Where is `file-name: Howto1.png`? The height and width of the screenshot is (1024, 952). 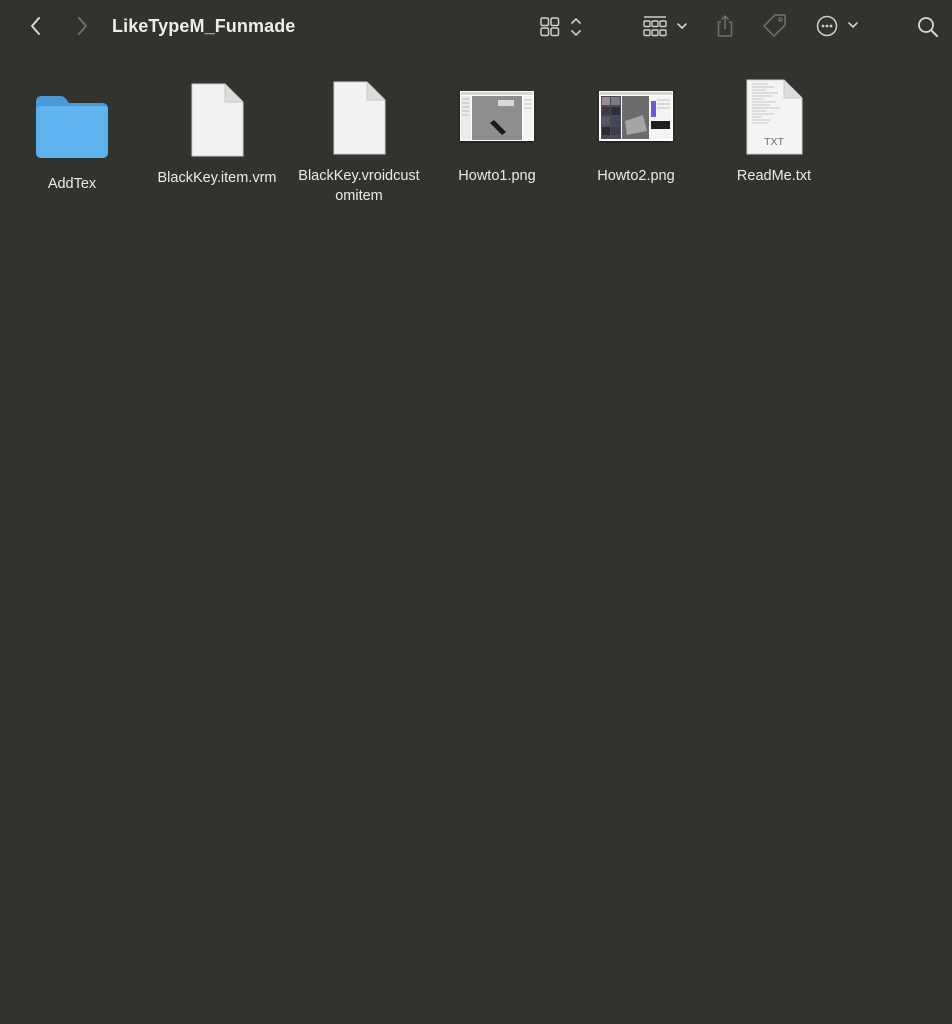 file-name: Howto1.png is located at coordinates (497, 176).